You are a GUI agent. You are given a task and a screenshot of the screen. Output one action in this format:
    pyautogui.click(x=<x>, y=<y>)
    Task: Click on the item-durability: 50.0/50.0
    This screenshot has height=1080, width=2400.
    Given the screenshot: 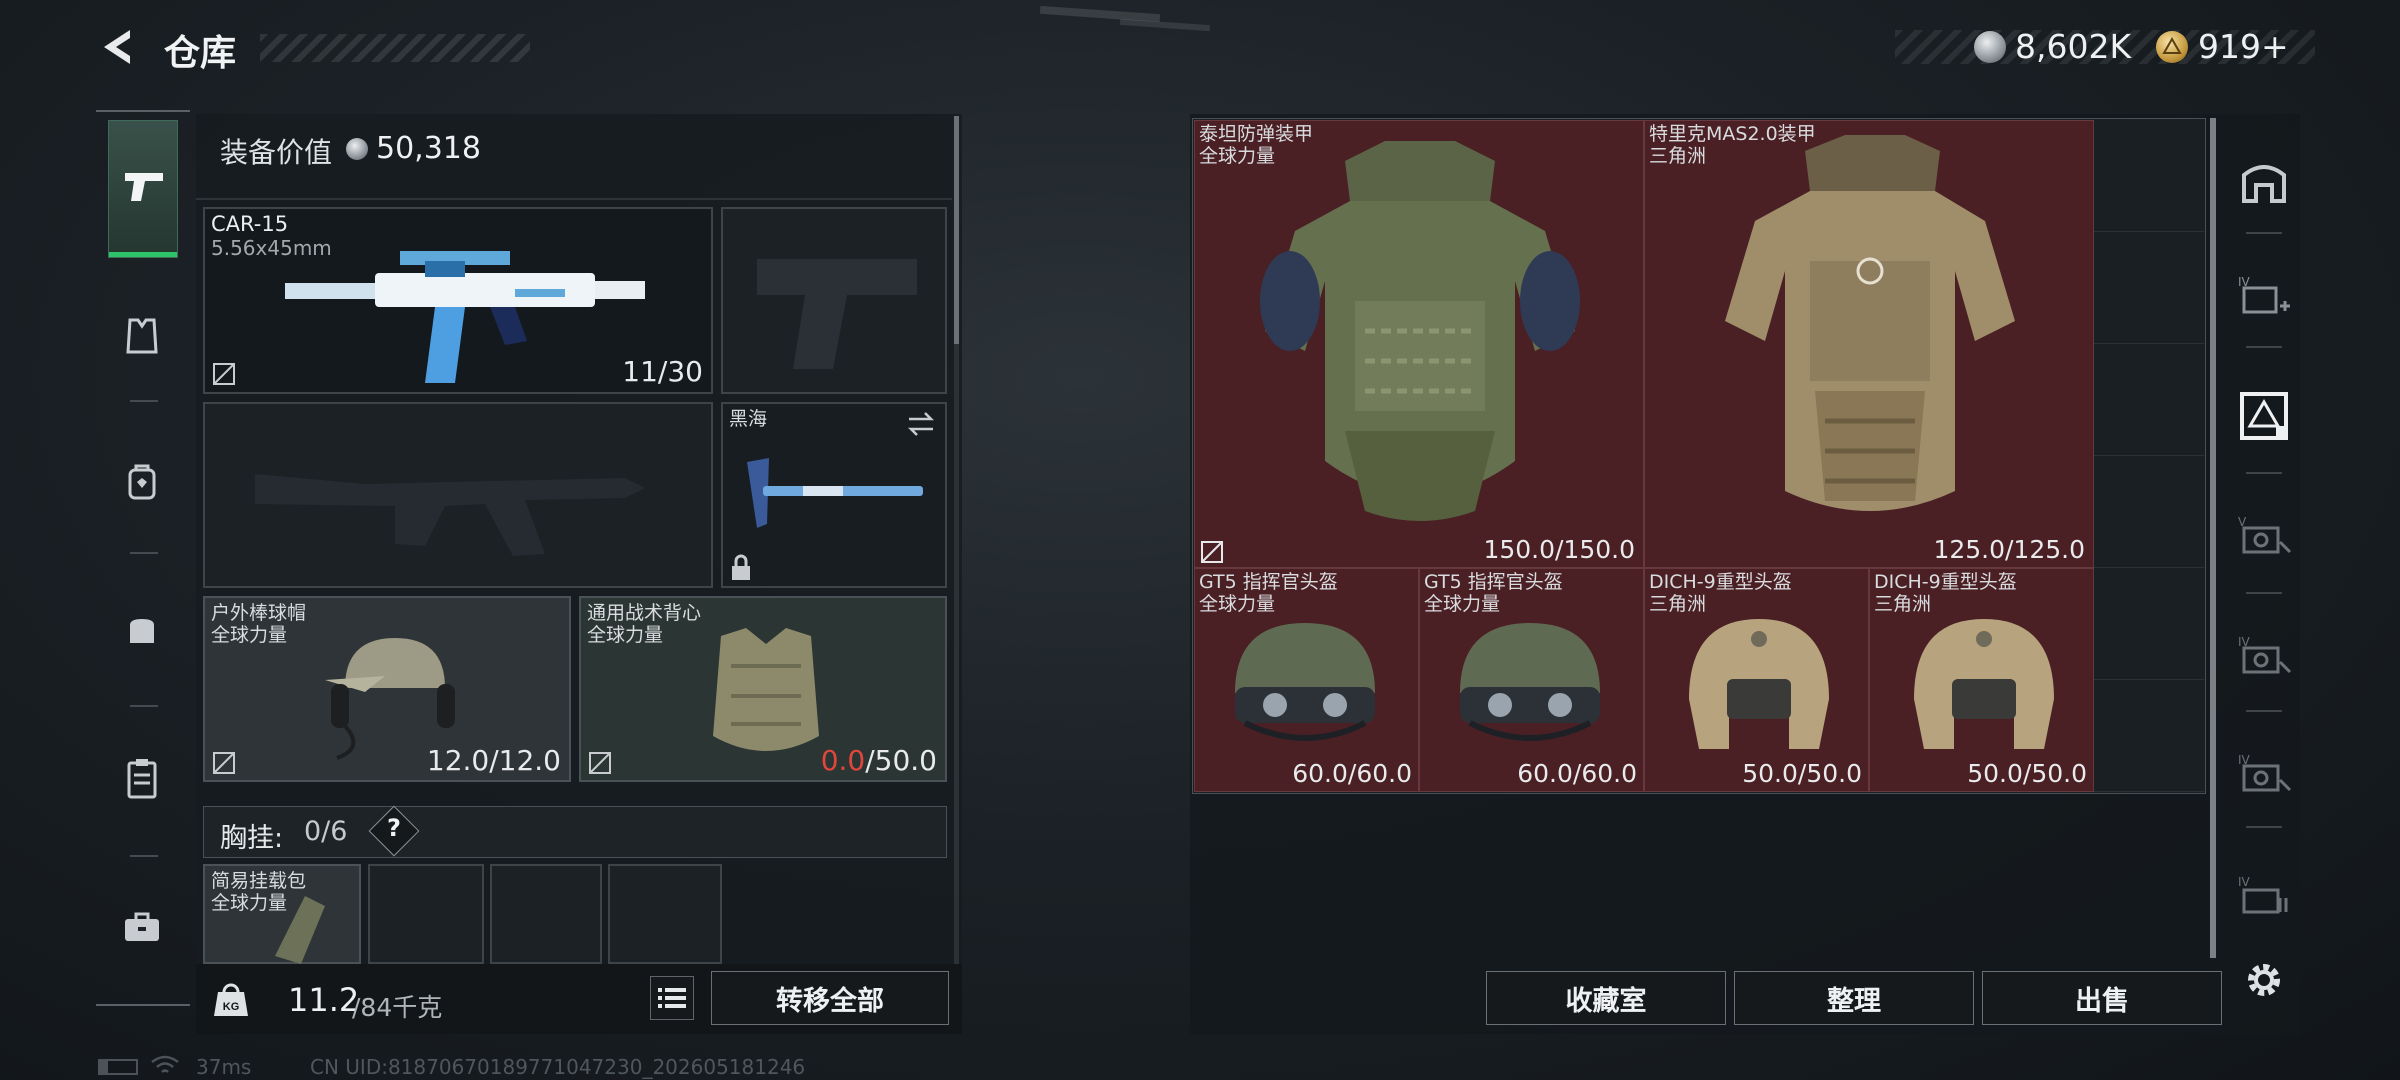 What is the action you would take?
    pyautogui.click(x=2027, y=773)
    